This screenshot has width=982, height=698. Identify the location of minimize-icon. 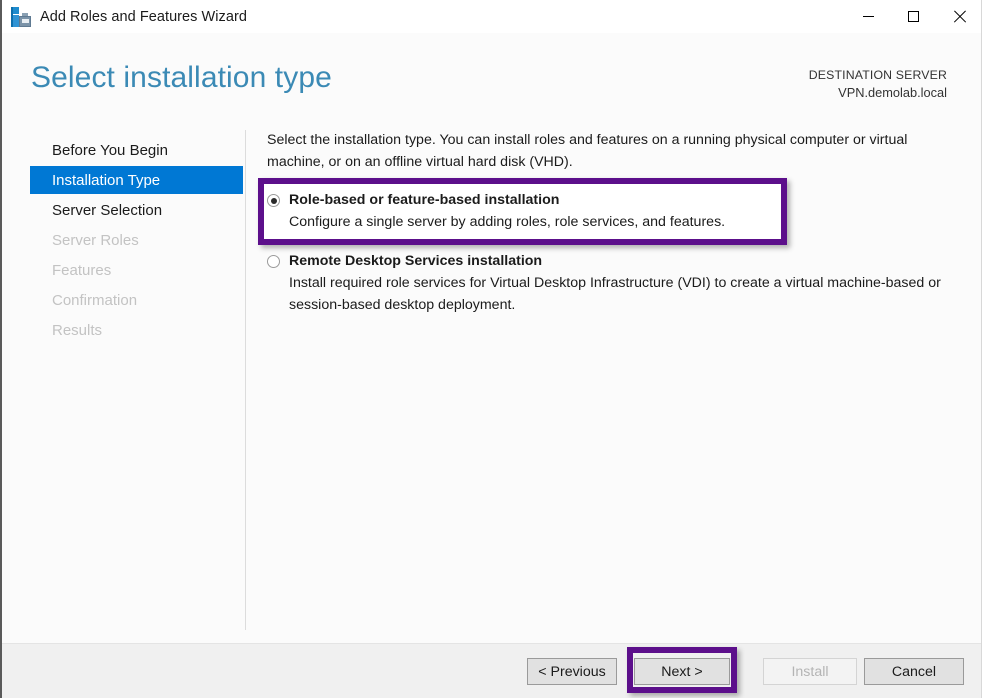
(868, 16).